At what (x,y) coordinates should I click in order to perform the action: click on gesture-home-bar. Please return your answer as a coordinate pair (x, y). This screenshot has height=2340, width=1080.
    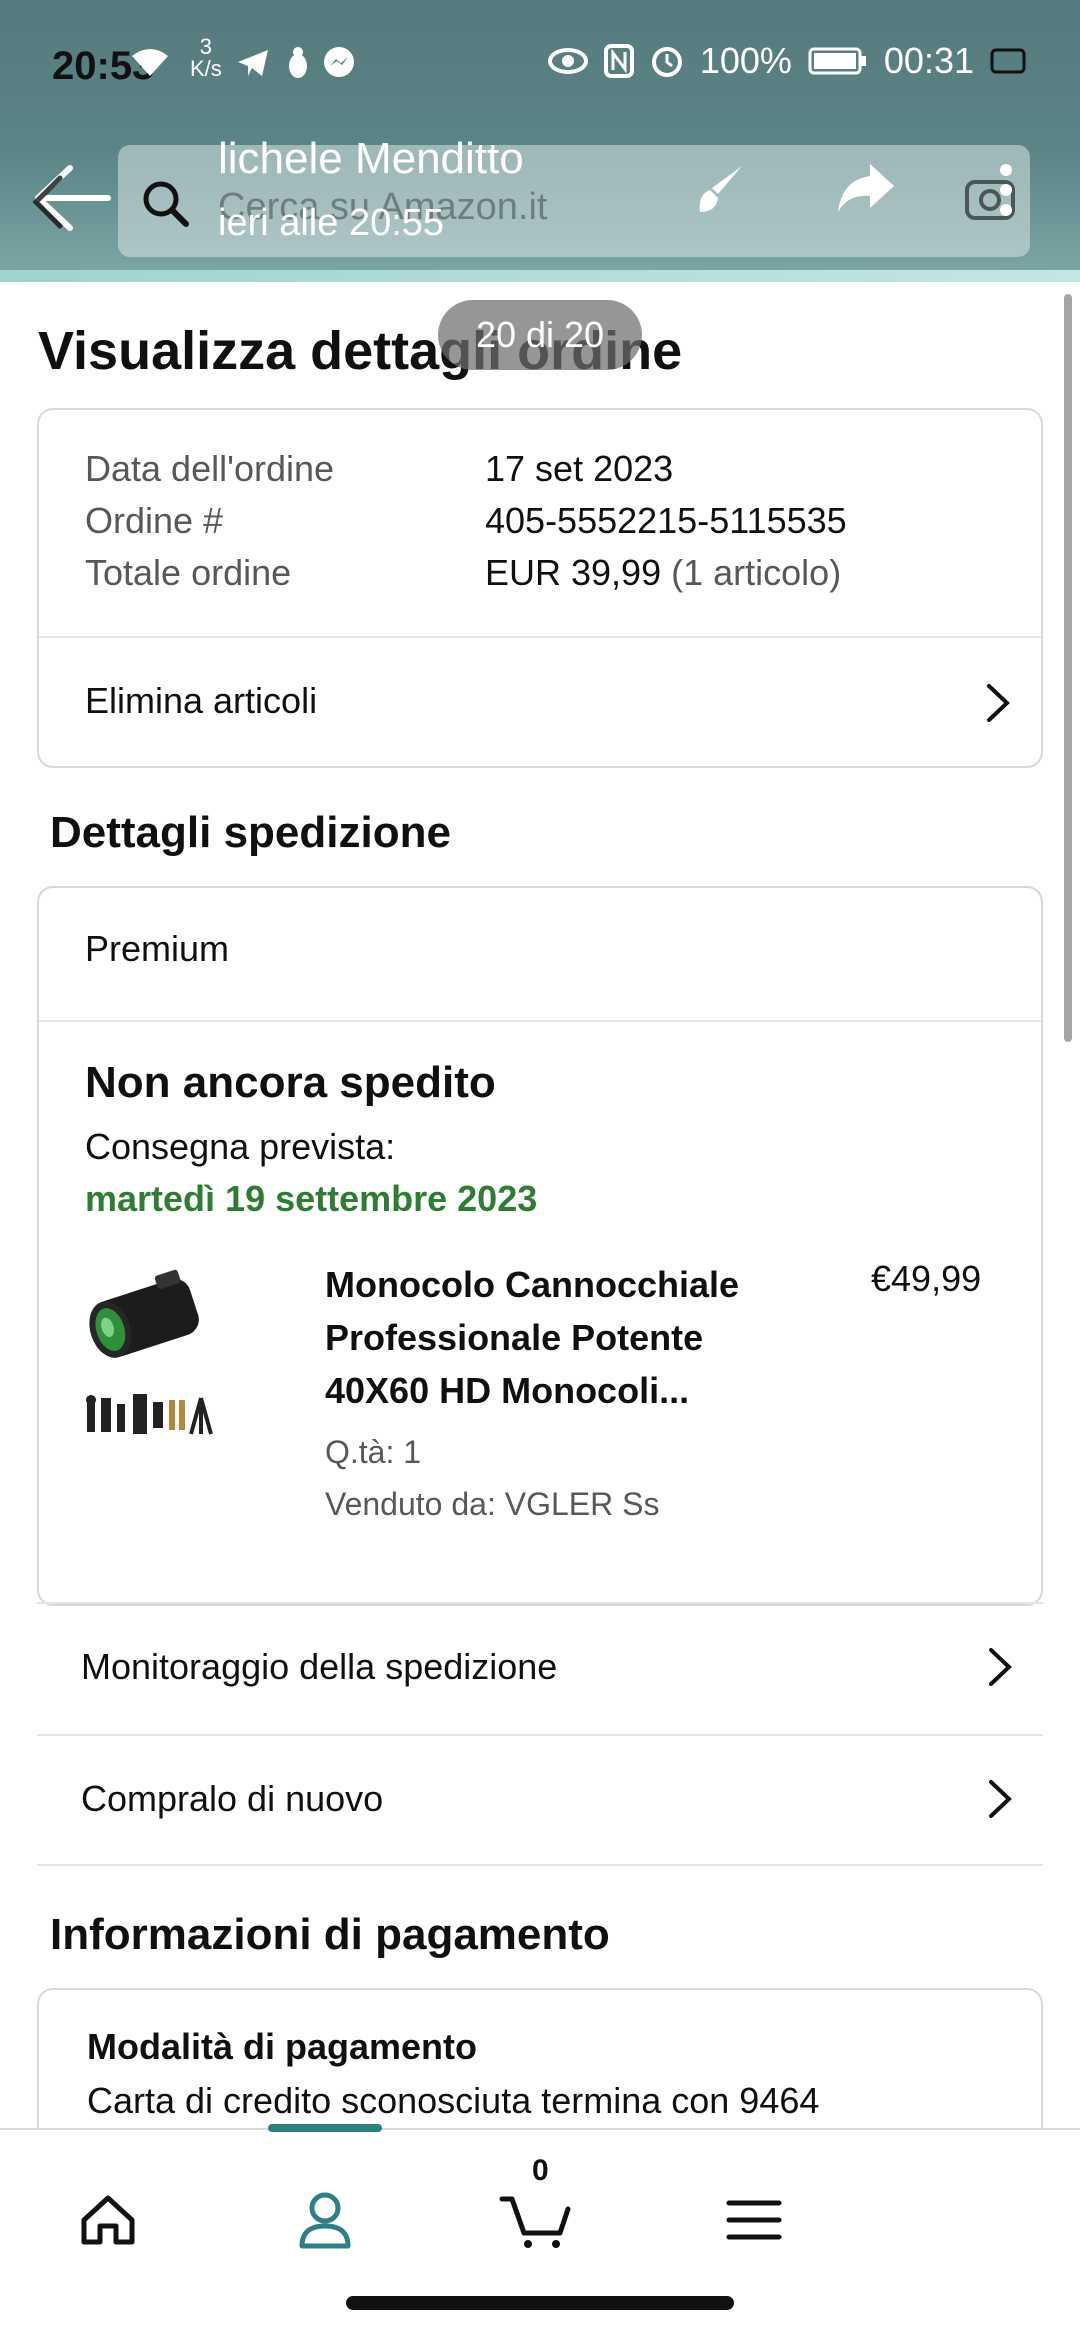
    Looking at the image, I should click on (540, 2303).